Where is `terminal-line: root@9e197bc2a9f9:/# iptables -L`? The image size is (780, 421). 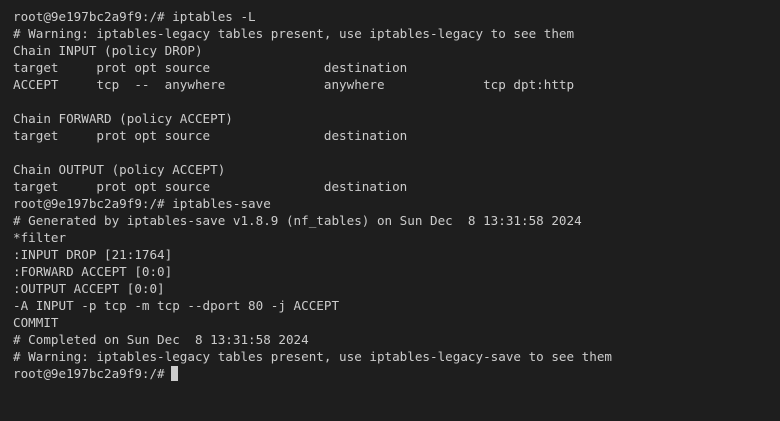
terminal-line: root@9e197bc2a9f9:/# iptables -L is located at coordinates (134, 16).